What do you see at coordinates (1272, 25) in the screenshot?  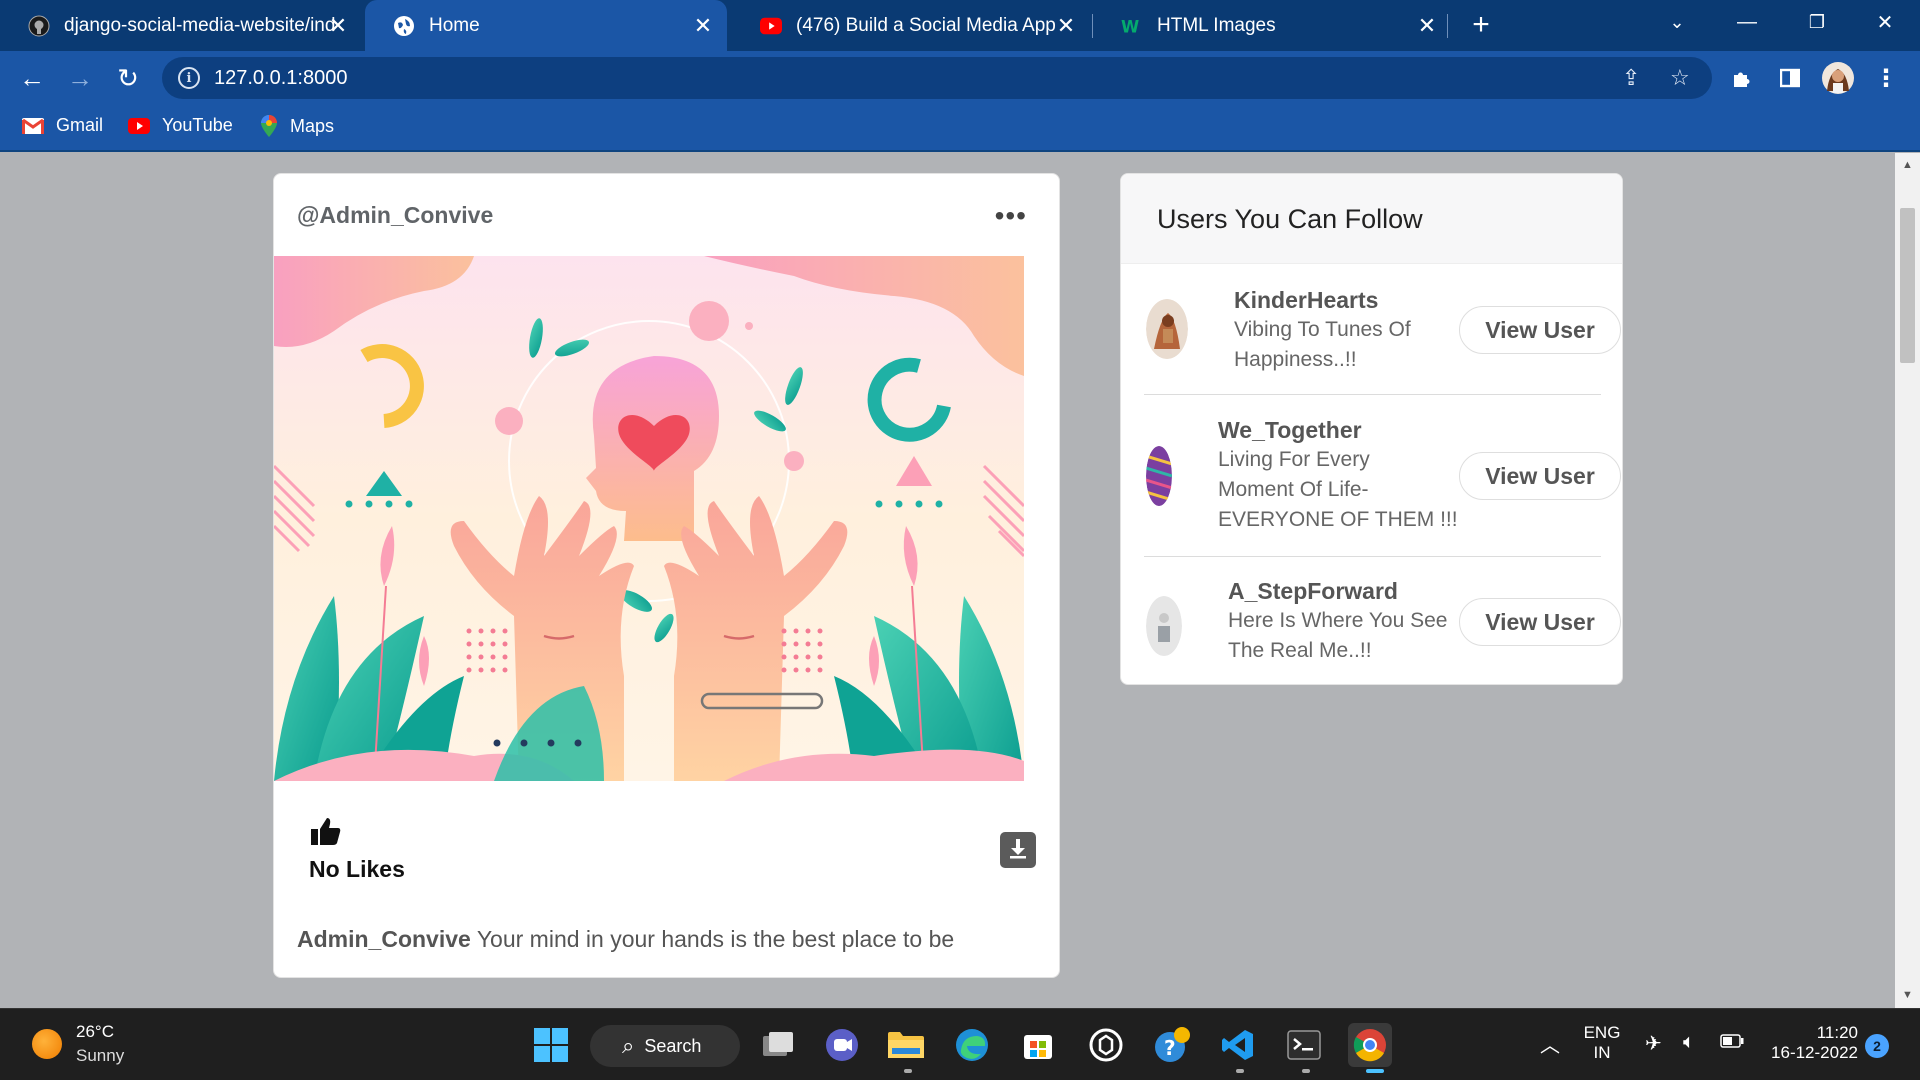 I see `tab-html-images: W HTML Images ✕` at bounding box center [1272, 25].